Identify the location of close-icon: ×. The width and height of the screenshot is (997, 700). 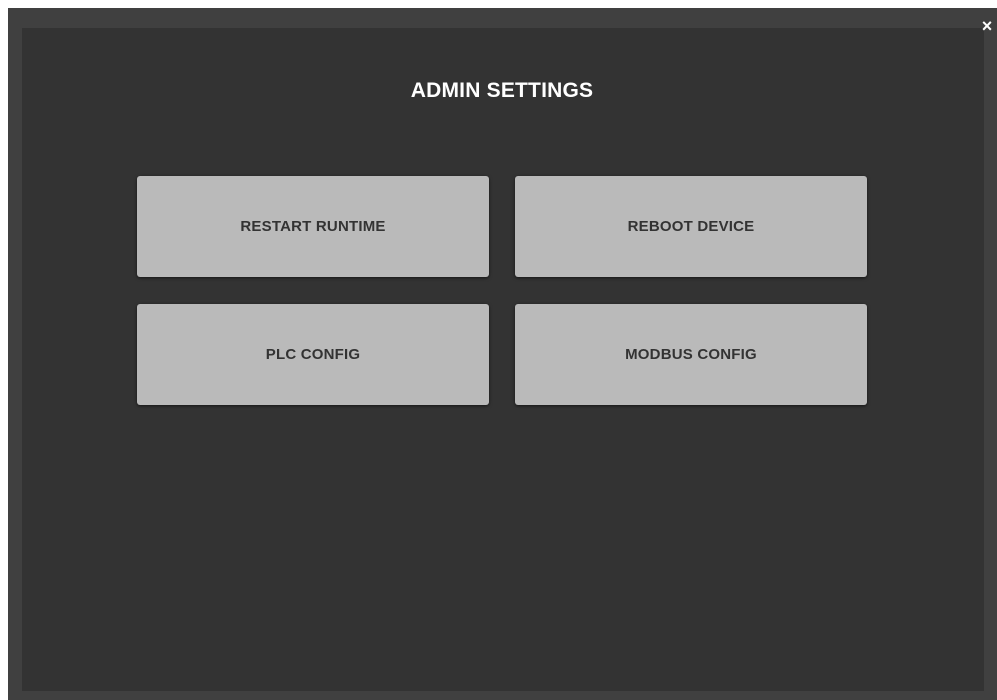
(987, 26).